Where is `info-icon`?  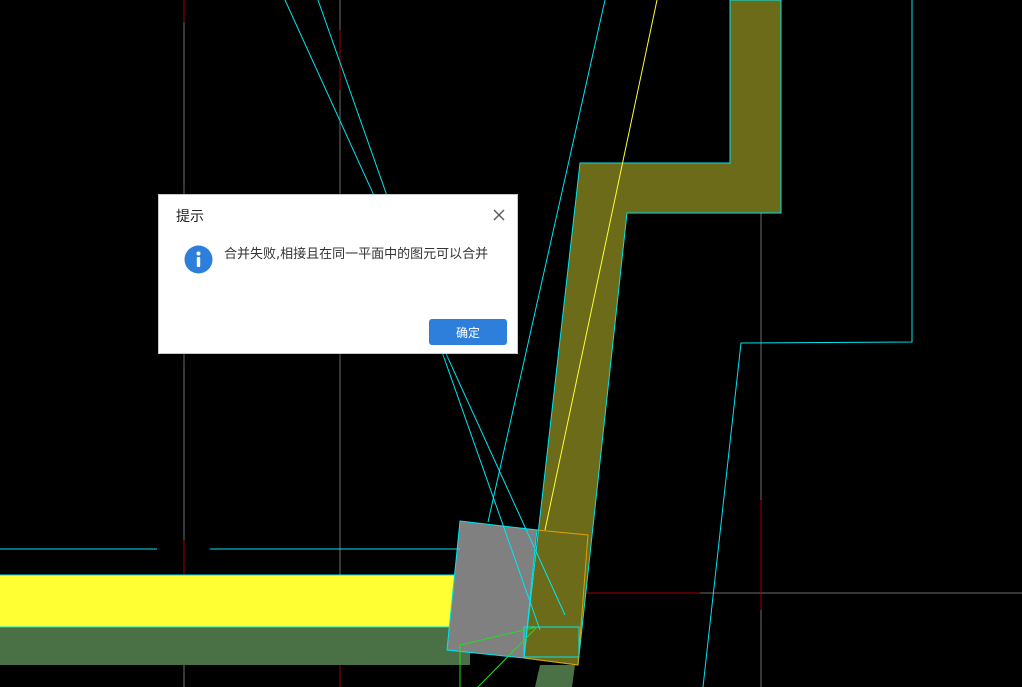
info-icon is located at coordinates (198, 259).